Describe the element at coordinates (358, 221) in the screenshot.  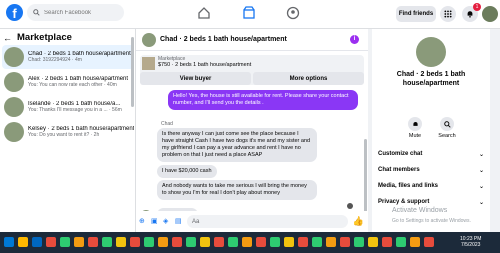
I see `like-icon: 👍` at that location.